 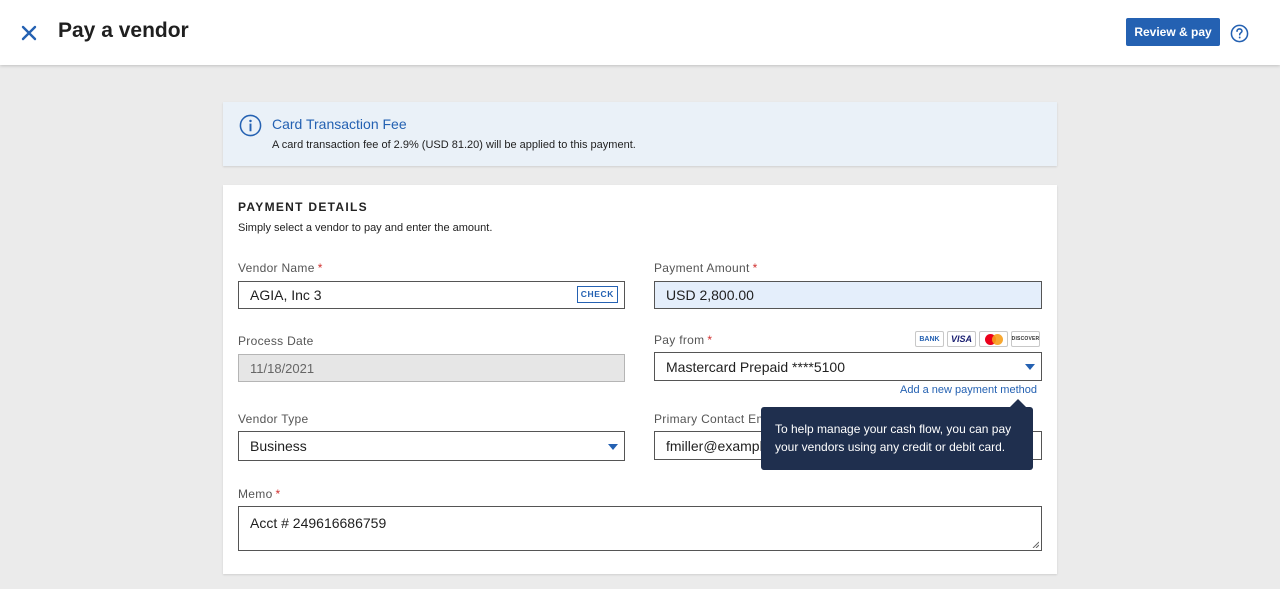 What do you see at coordinates (431, 368) in the screenshot?
I see `process-date-input: 11/18/2021` at bounding box center [431, 368].